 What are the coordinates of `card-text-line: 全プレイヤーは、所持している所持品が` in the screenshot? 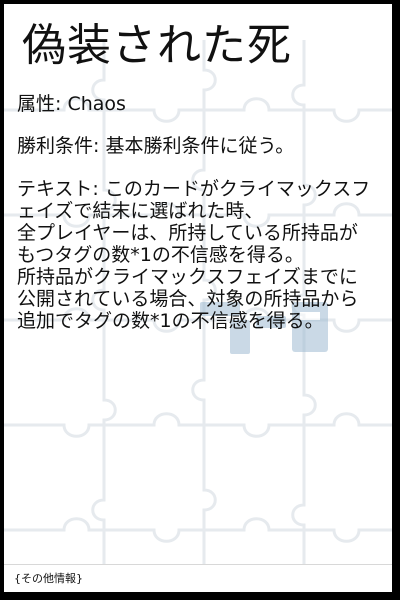 It's located at (187, 233).